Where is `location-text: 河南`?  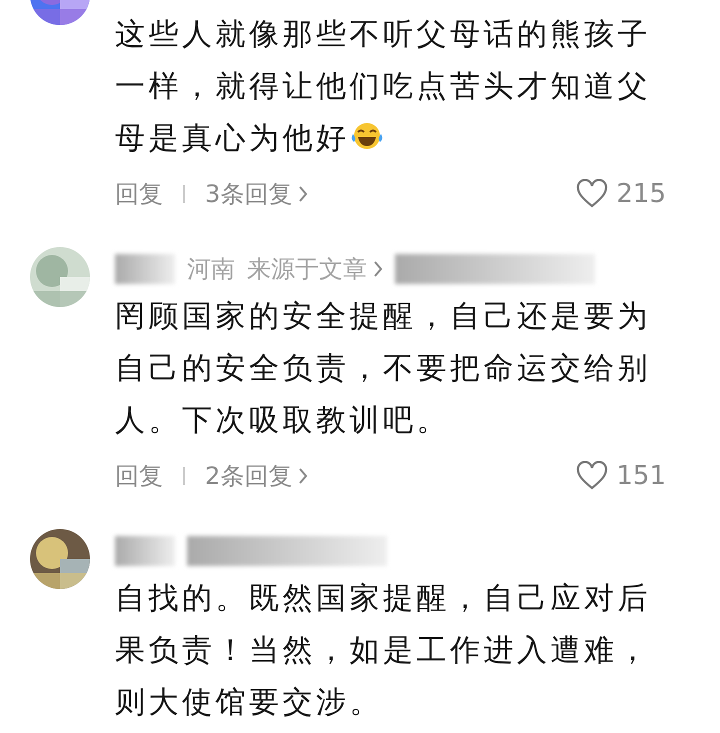
location-text: 河南 is located at coordinates (211, 269).